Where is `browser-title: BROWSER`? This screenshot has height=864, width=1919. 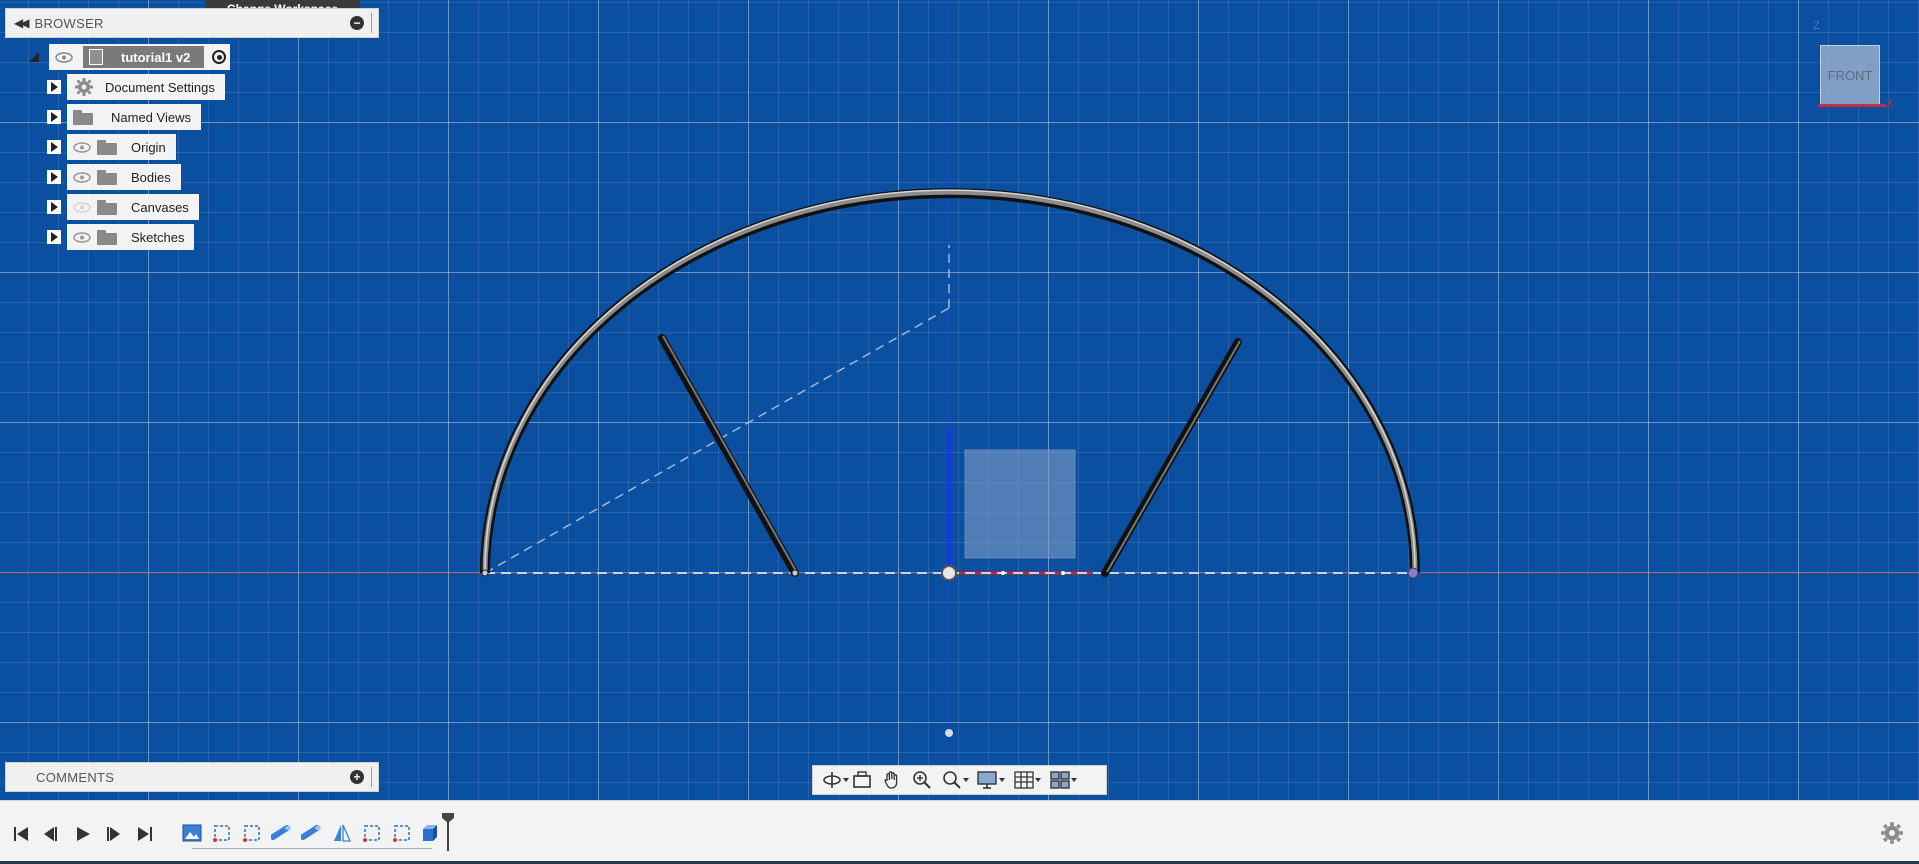
browser-title: BROWSER is located at coordinates (69, 23).